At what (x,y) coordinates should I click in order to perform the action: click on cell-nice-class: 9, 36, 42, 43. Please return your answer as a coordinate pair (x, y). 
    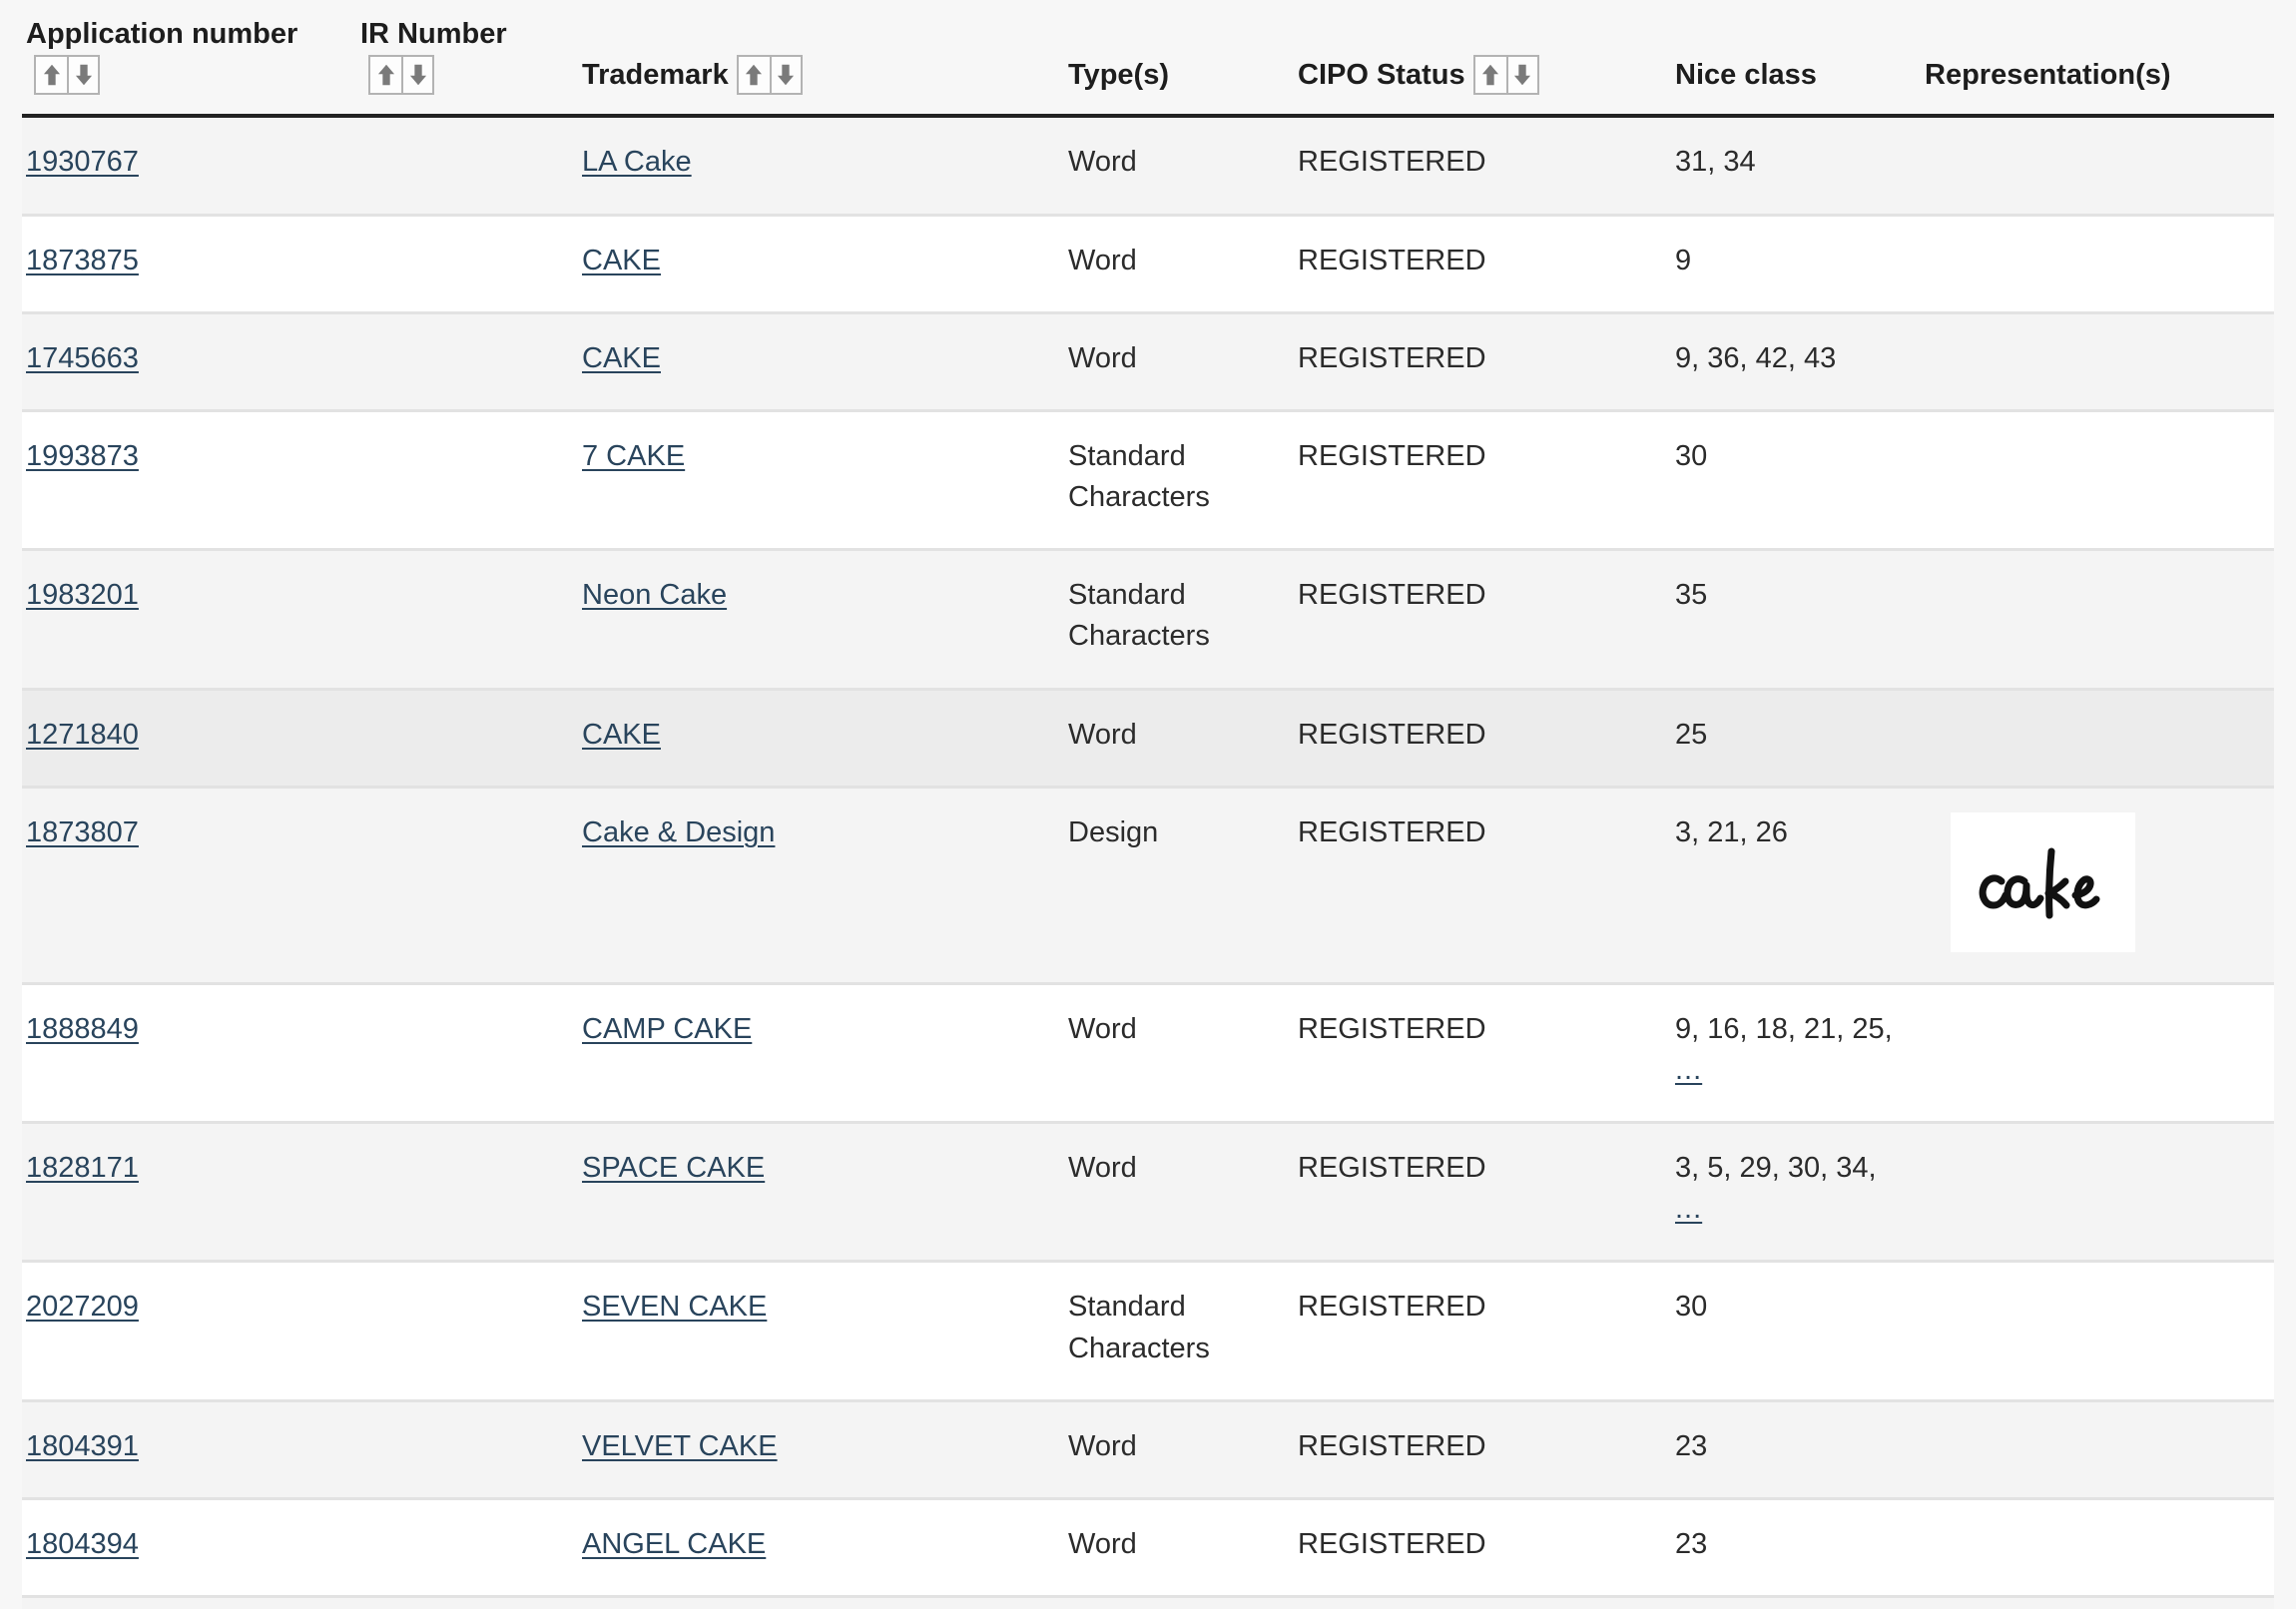
    Looking at the image, I should click on (1796, 362).